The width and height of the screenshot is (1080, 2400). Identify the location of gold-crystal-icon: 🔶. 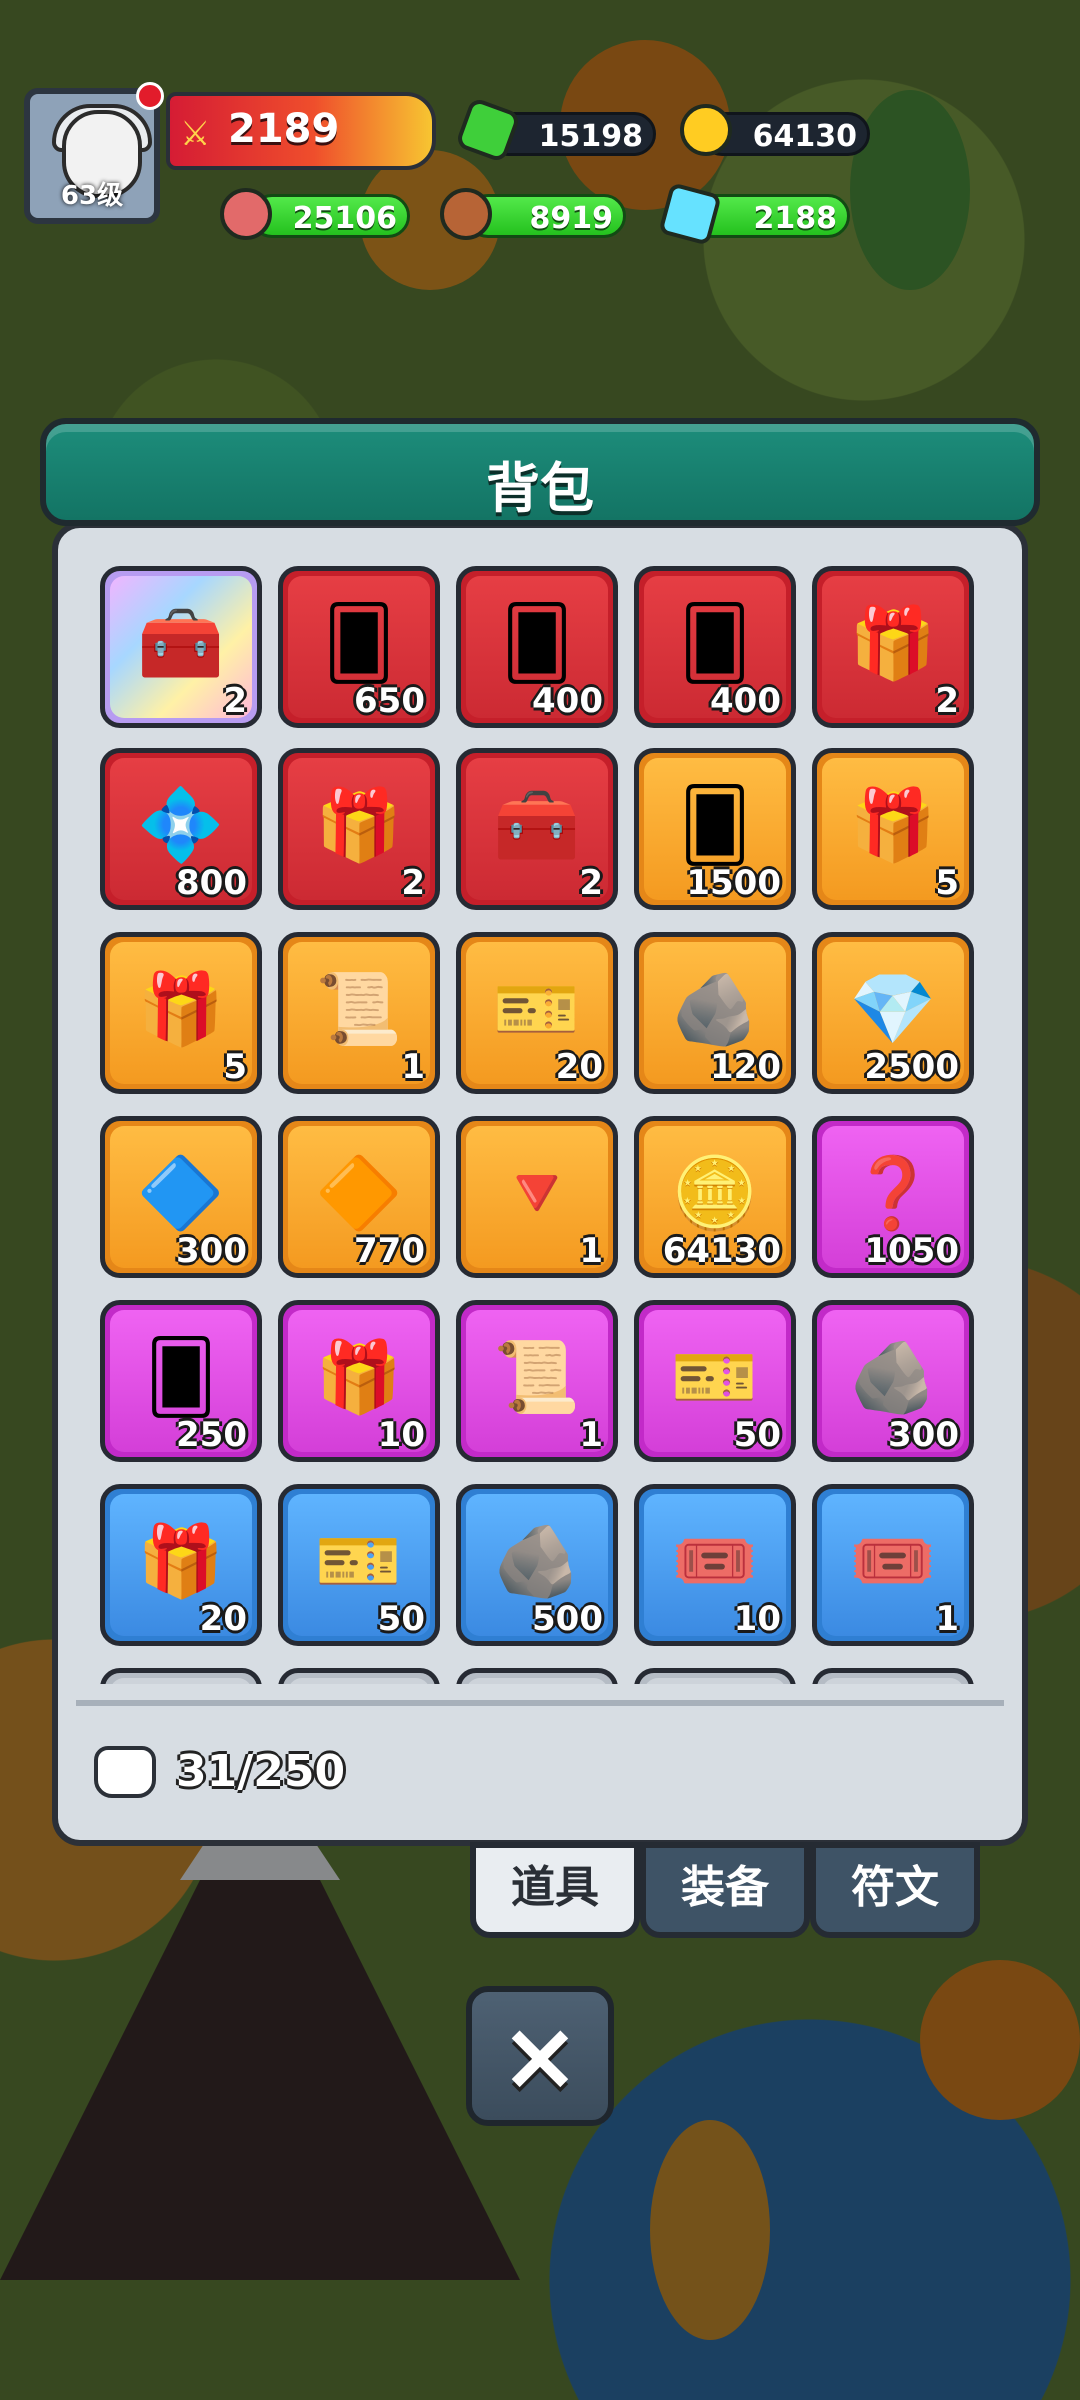
(359, 1192).